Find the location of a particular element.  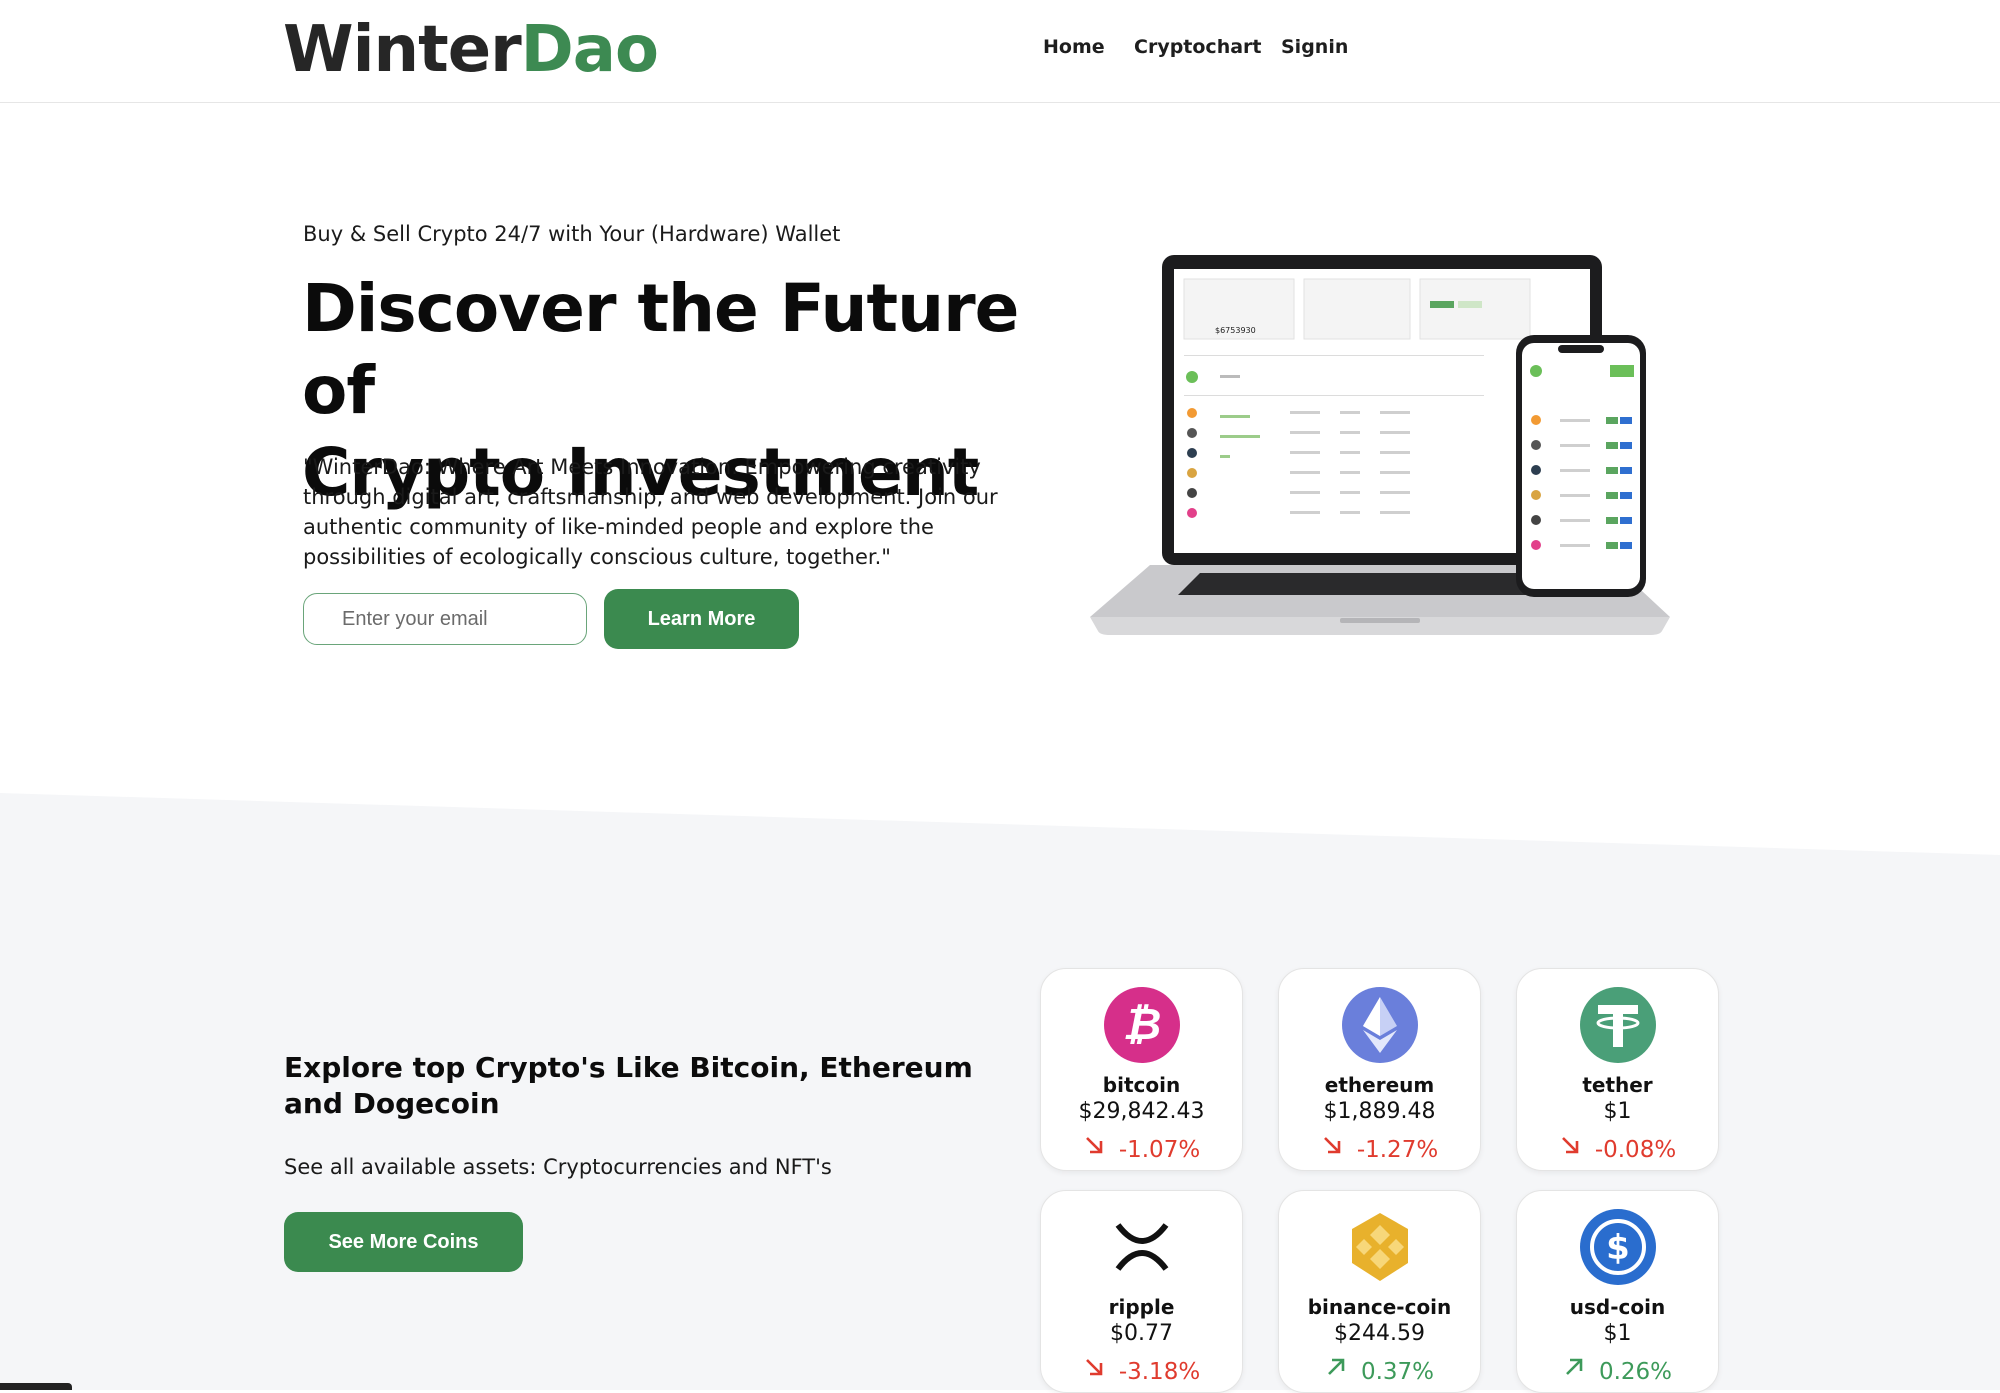

usd-coin-icon: $ is located at coordinates (1618, 1247).